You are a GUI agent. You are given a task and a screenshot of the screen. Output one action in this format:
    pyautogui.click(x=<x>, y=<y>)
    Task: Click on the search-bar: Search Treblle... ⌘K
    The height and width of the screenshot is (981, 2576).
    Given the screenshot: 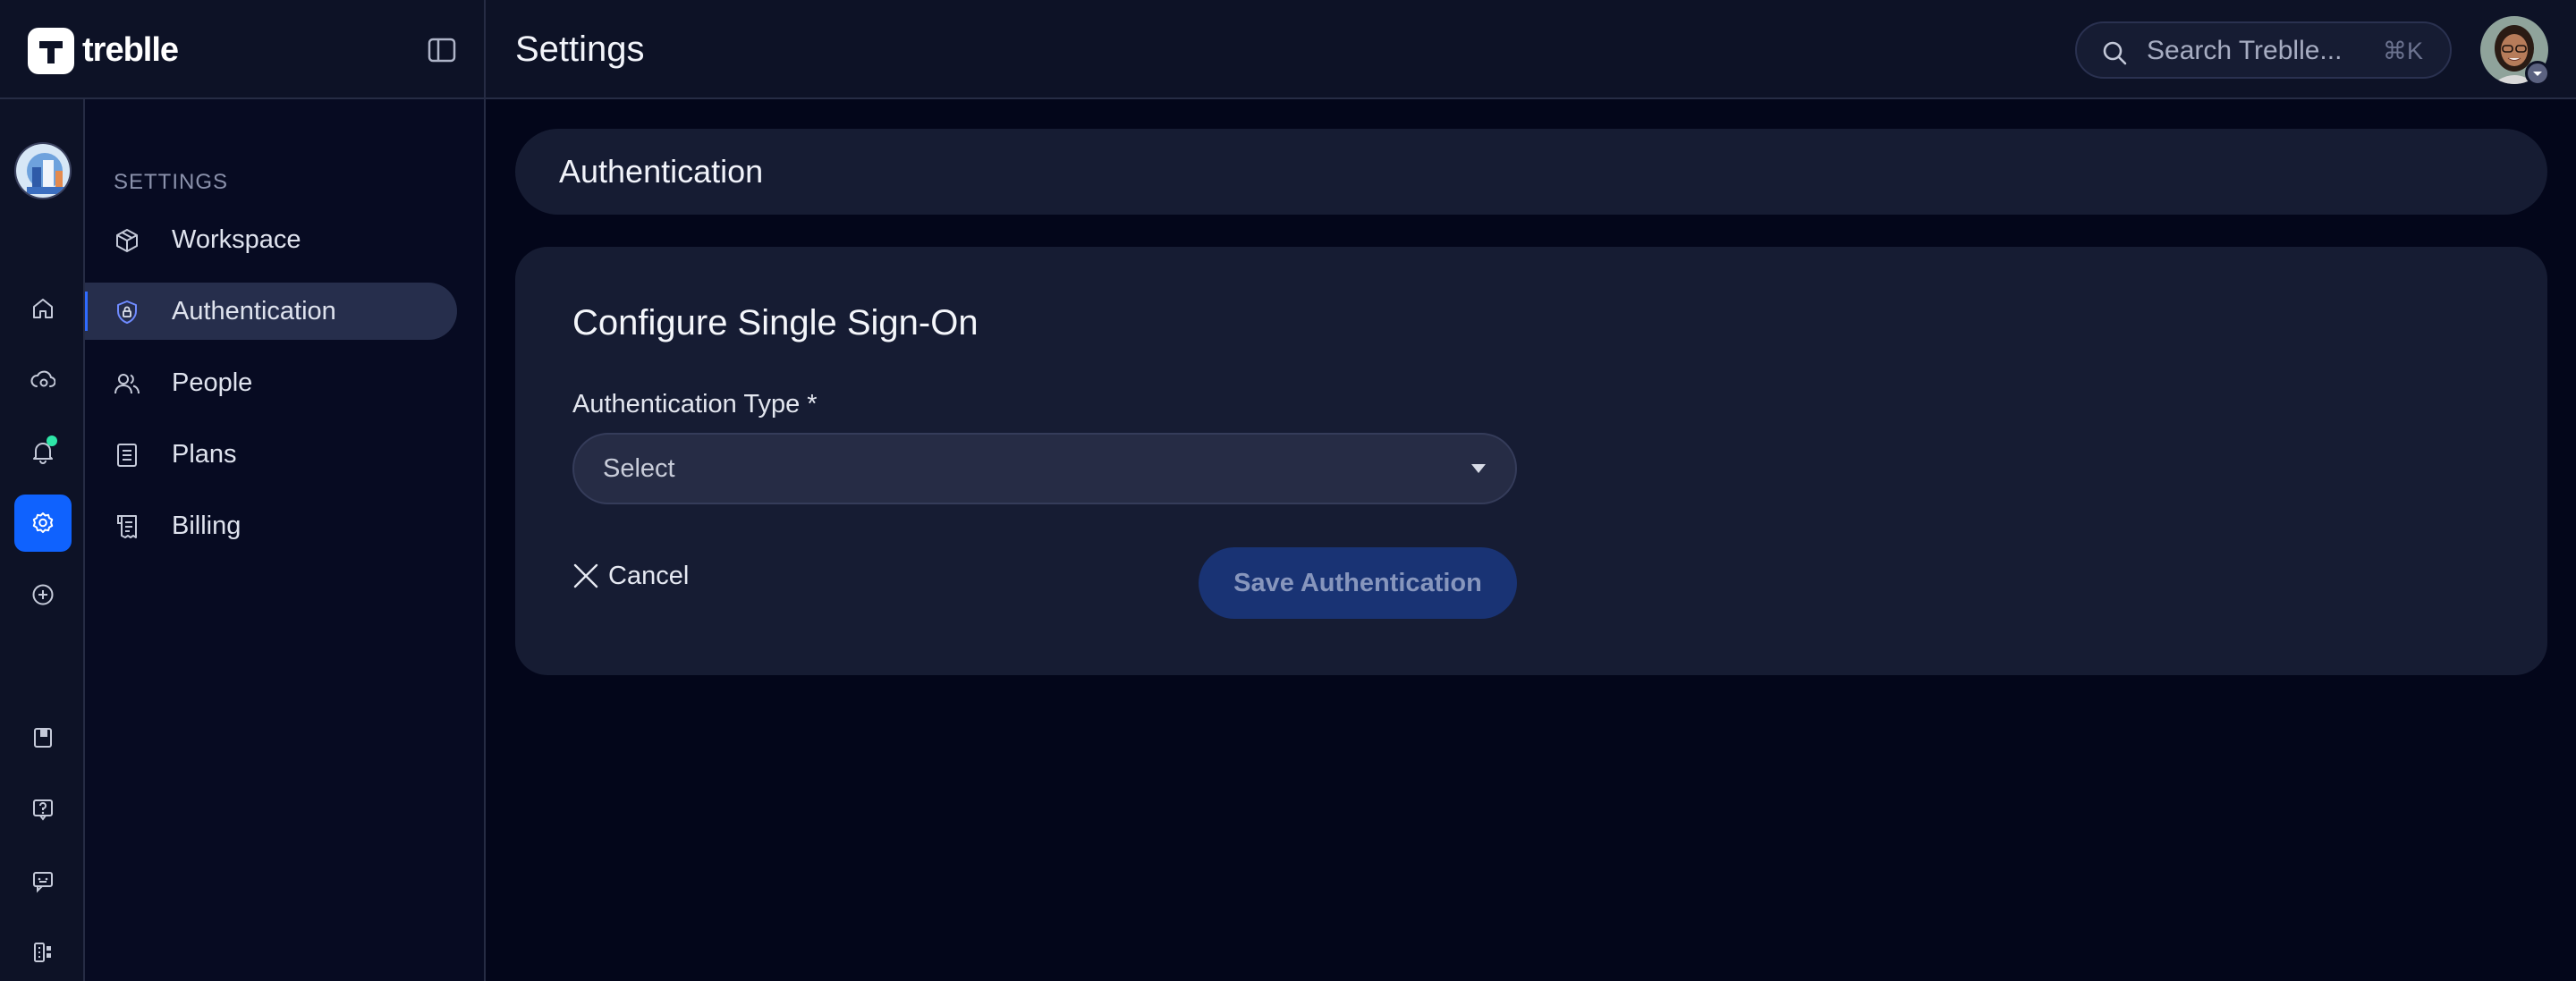 What is the action you would take?
    pyautogui.click(x=2263, y=50)
    